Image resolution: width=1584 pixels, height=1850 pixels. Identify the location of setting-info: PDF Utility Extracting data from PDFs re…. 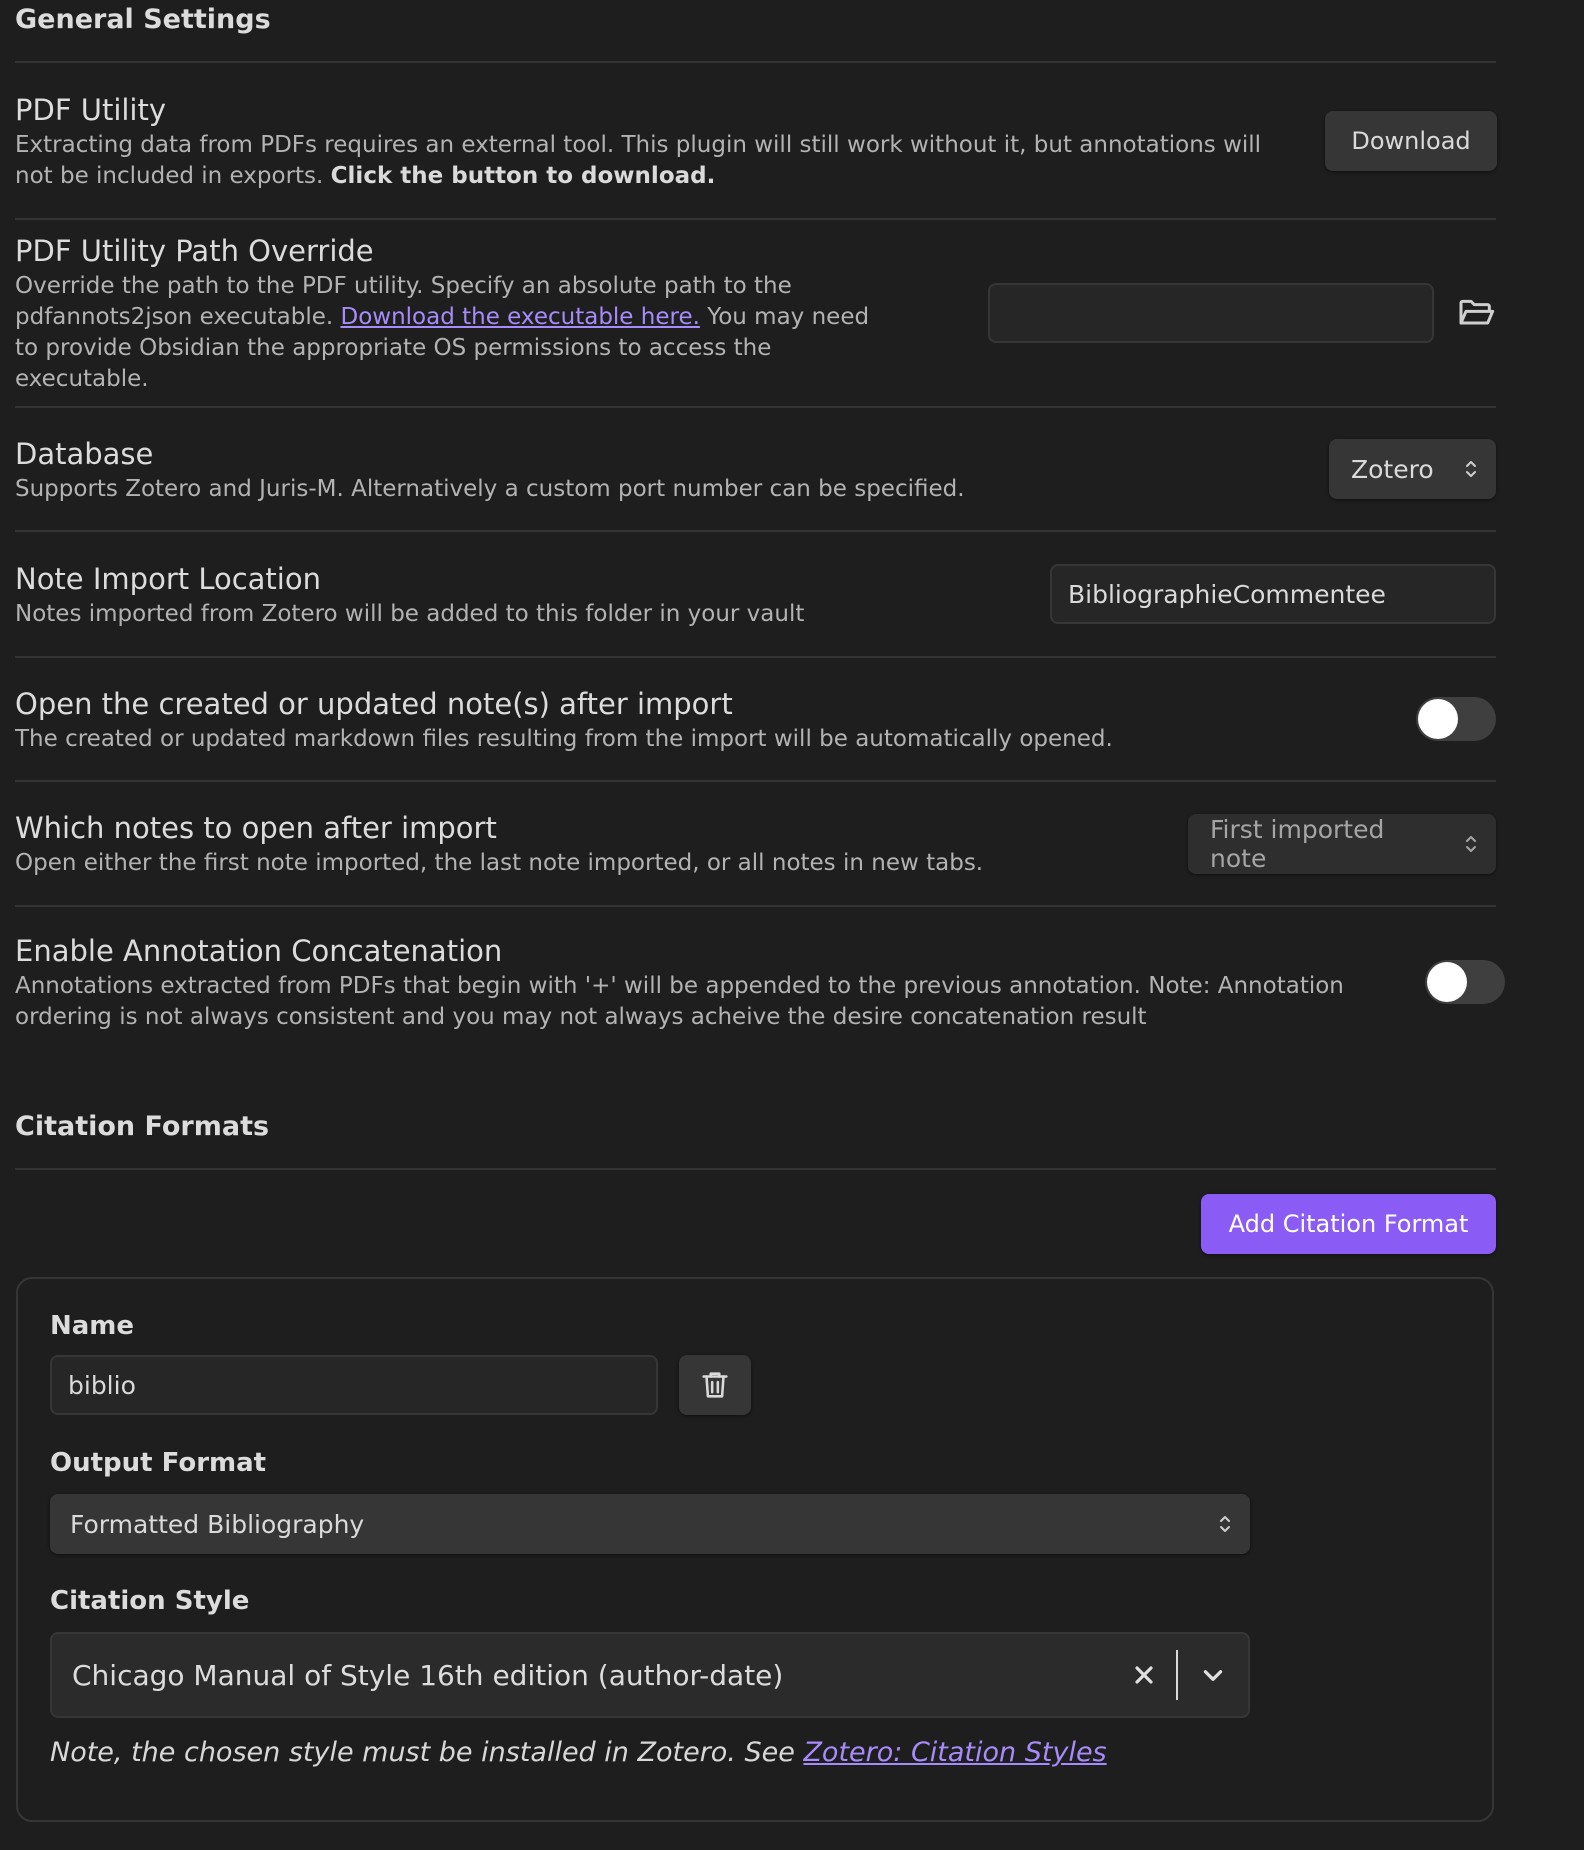
(670, 141).